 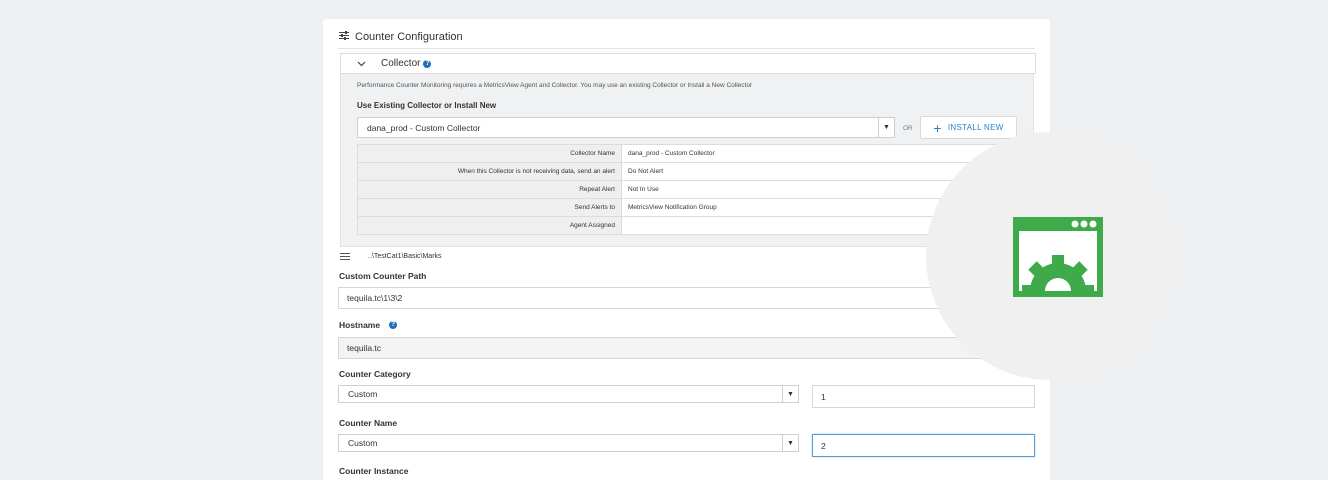 I want to click on counter-name-label: Counter Name, so click(x=368, y=423).